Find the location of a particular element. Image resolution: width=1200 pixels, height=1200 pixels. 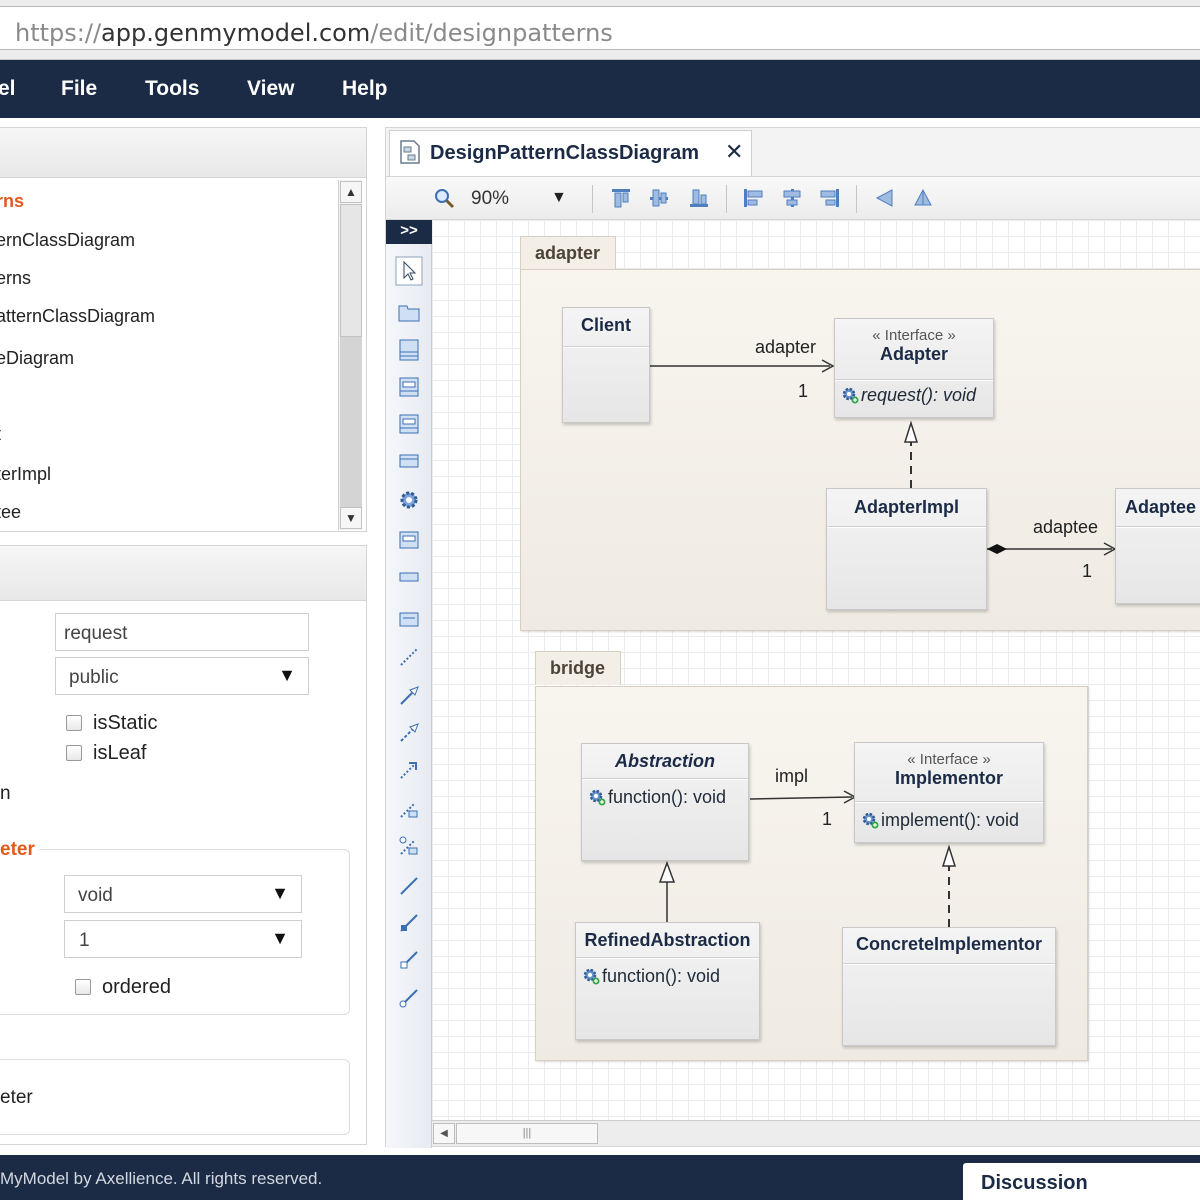

discussion-tab: Discussion is located at coordinates (1081, 1181).